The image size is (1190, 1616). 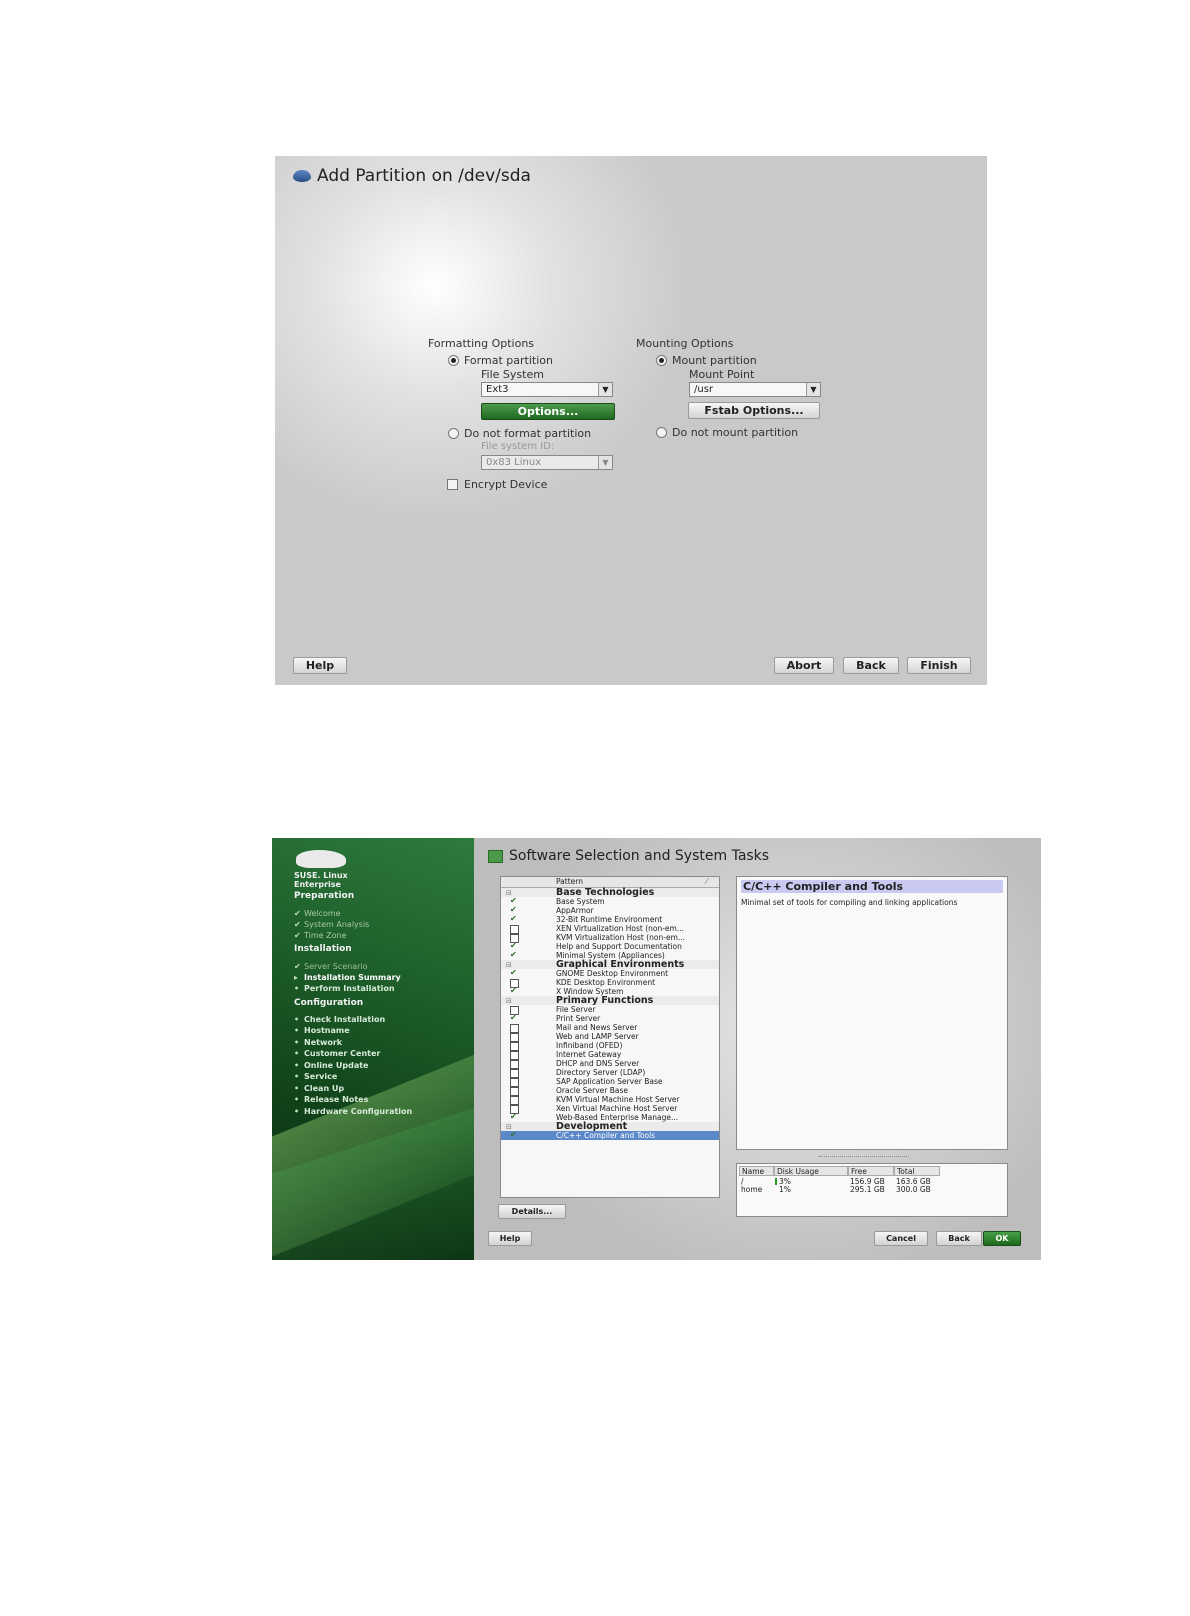 What do you see at coordinates (337, 1053) in the screenshot?
I see `step-customer-center: • Customer Center` at bounding box center [337, 1053].